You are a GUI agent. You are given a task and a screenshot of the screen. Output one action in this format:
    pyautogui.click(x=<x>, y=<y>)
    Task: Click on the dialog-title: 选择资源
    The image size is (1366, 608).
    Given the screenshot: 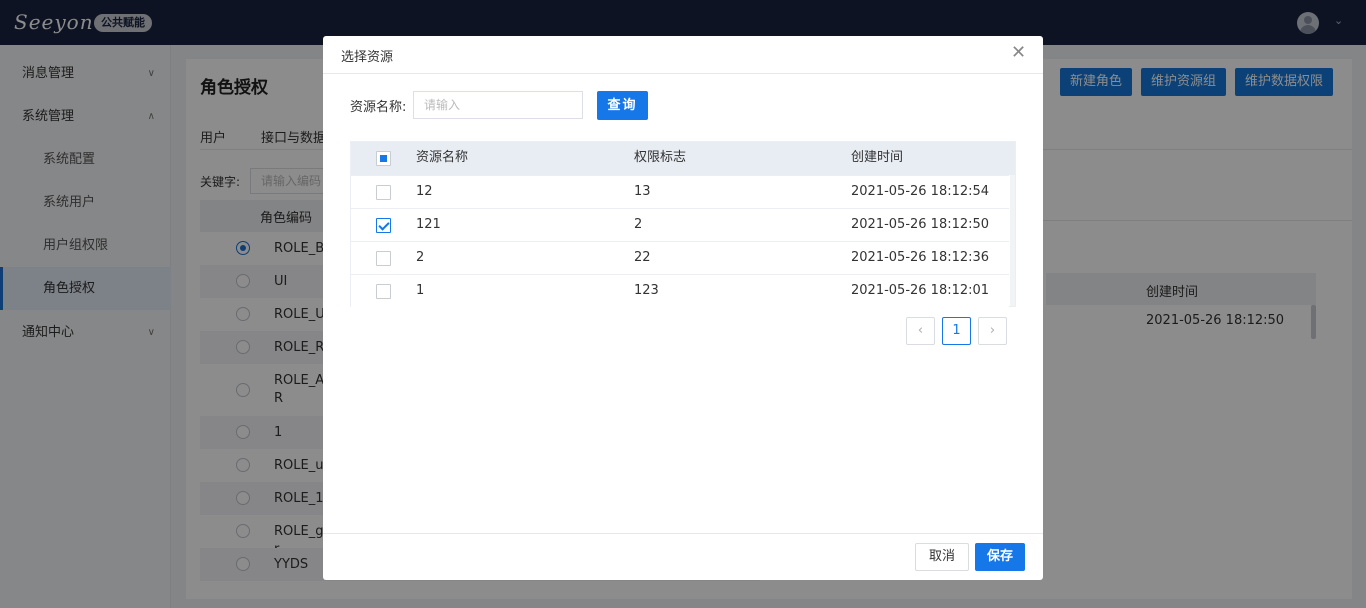 What is the action you would take?
    pyautogui.click(x=367, y=57)
    